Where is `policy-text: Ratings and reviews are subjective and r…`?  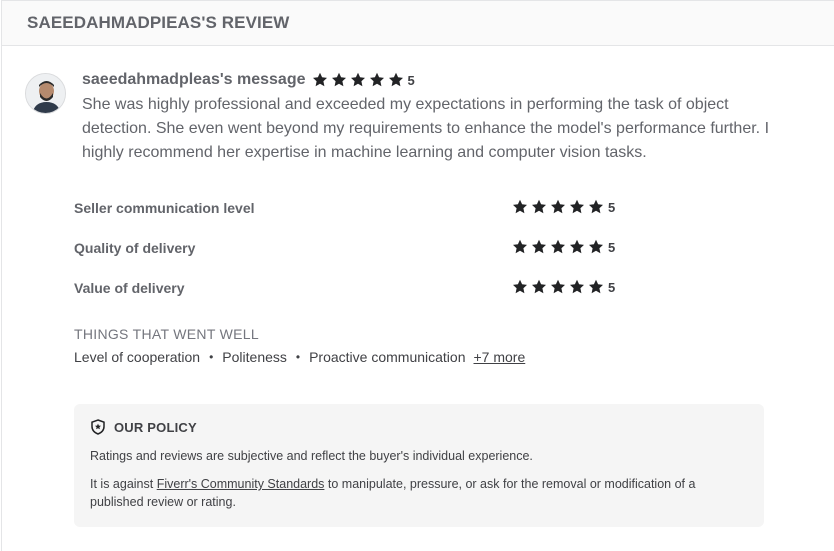 policy-text: Ratings and reviews are subjective and r… is located at coordinates (311, 456).